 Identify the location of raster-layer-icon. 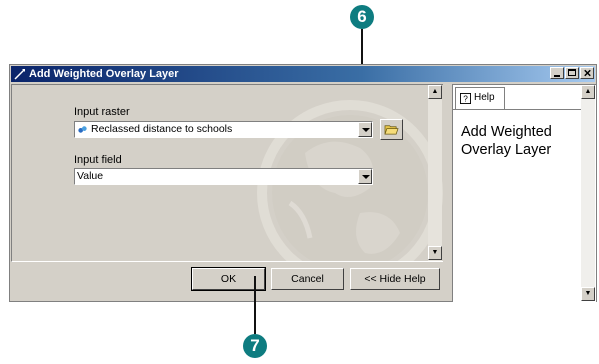
(82, 129).